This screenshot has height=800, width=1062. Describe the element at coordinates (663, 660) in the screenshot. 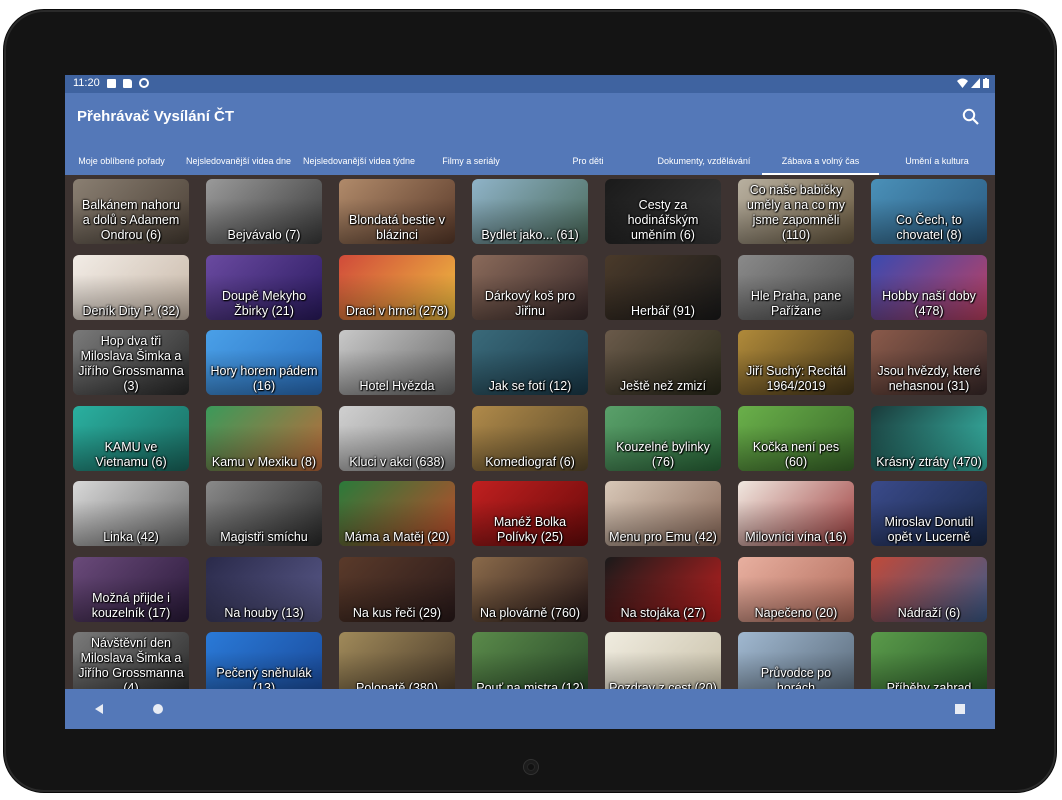

I see `show-tile: Pozdrav z cest (20)` at that location.